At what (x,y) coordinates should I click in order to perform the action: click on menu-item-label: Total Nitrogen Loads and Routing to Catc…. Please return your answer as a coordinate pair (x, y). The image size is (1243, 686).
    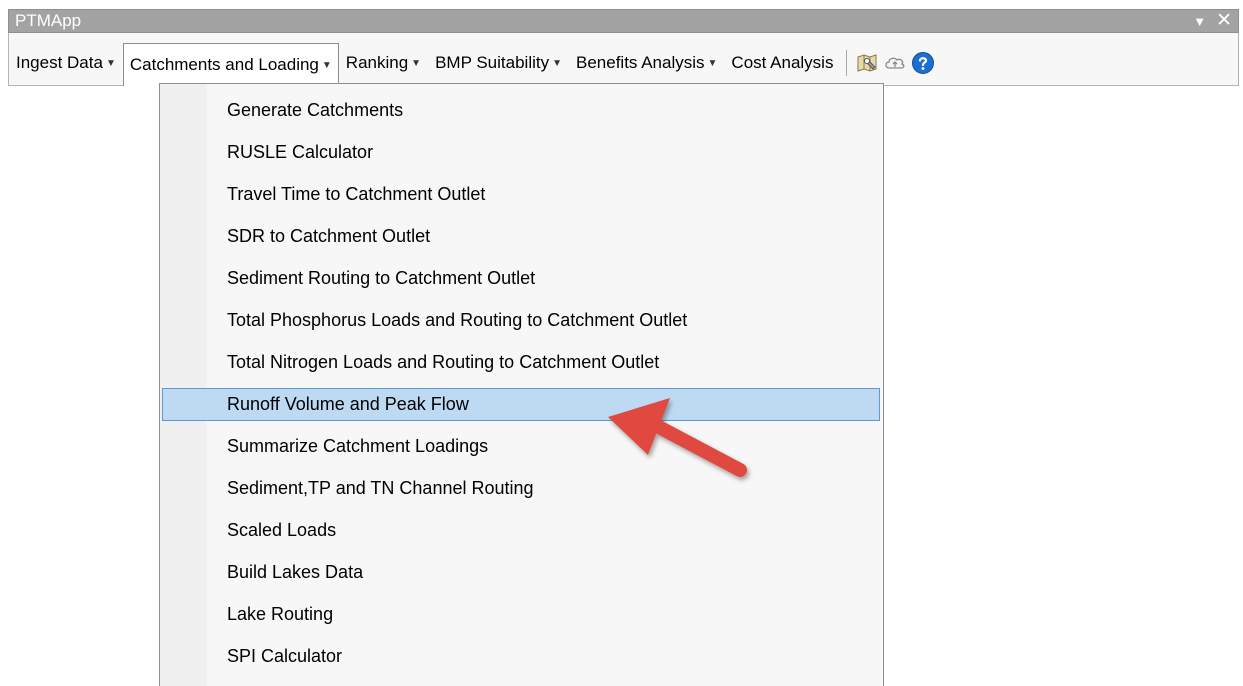
    Looking at the image, I should click on (443, 362).